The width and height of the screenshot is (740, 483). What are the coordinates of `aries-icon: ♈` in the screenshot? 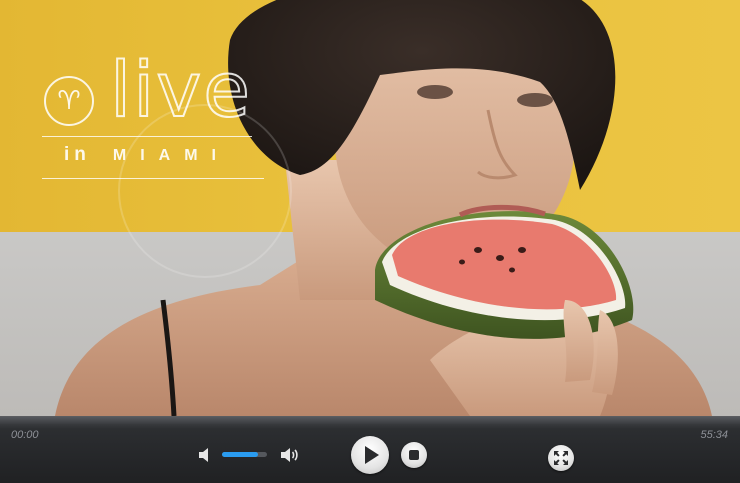 It's located at (69, 101).